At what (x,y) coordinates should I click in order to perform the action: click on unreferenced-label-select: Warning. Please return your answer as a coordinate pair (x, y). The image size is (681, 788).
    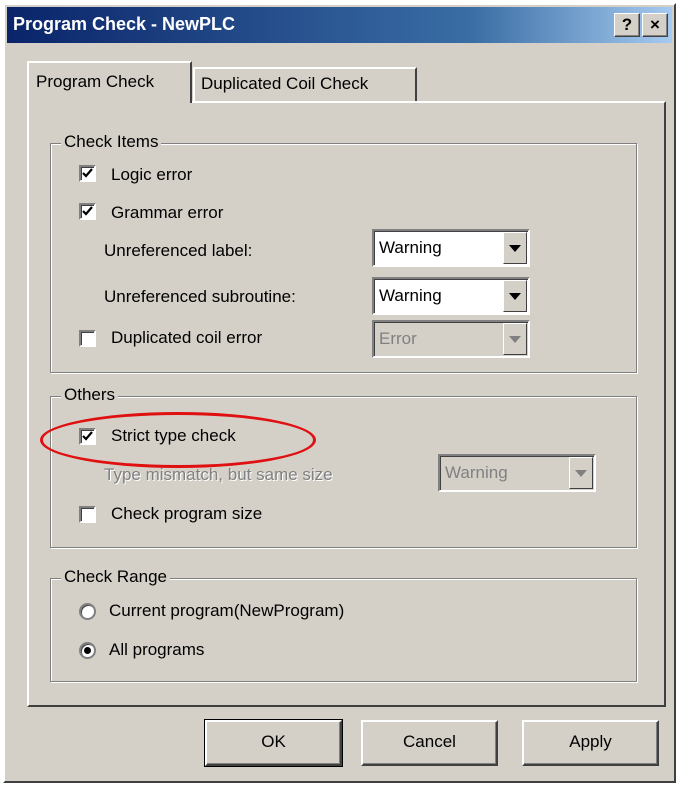
    Looking at the image, I should click on (451, 248).